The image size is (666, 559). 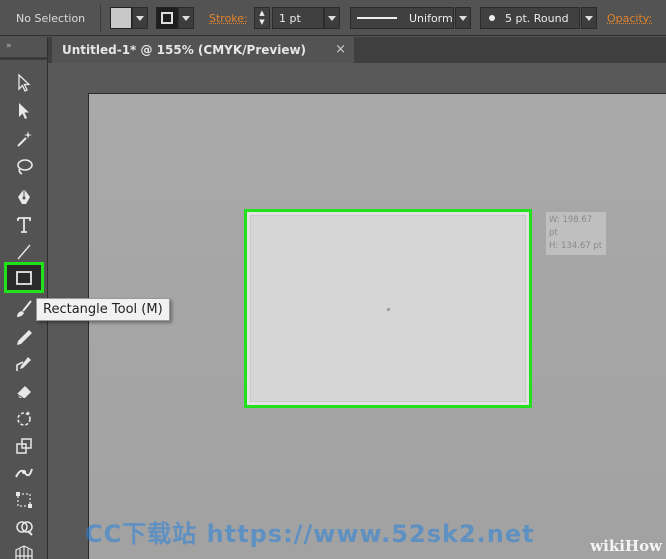 I want to click on eraser-icon, so click(x=24, y=391).